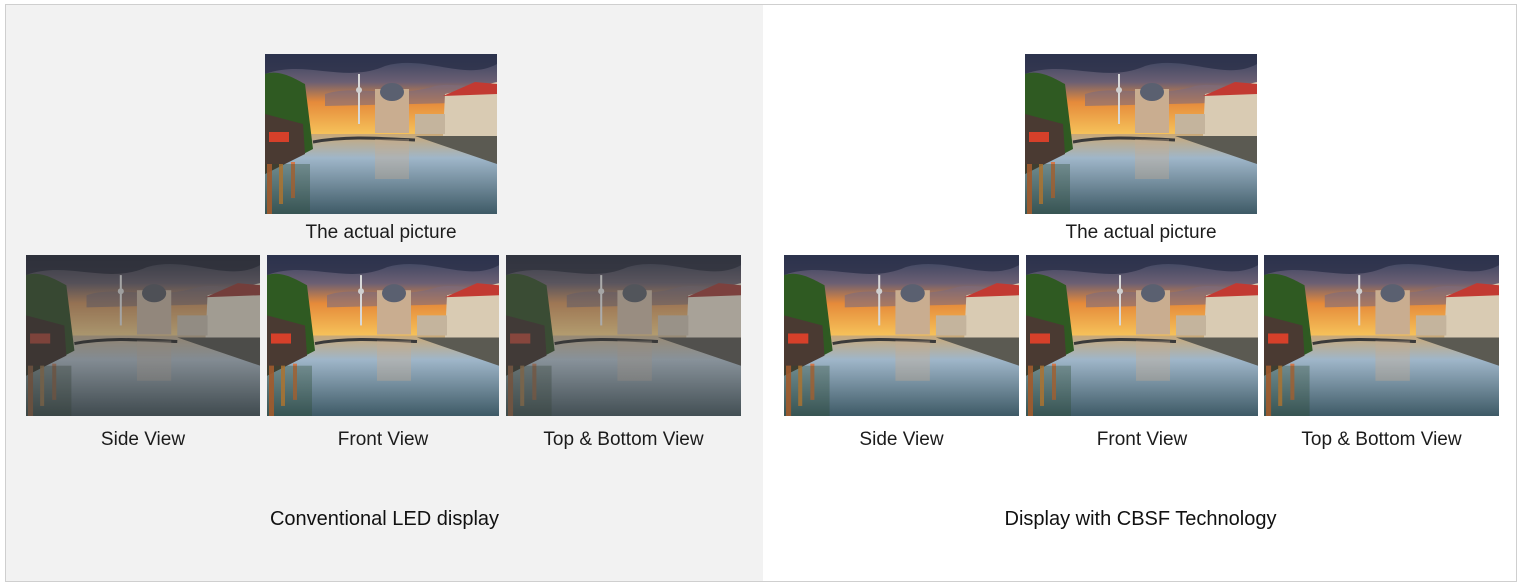 This screenshot has width=1521, height=585. I want to click on cbsf-heading: Display with CBSF Technology, so click(1140, 519).